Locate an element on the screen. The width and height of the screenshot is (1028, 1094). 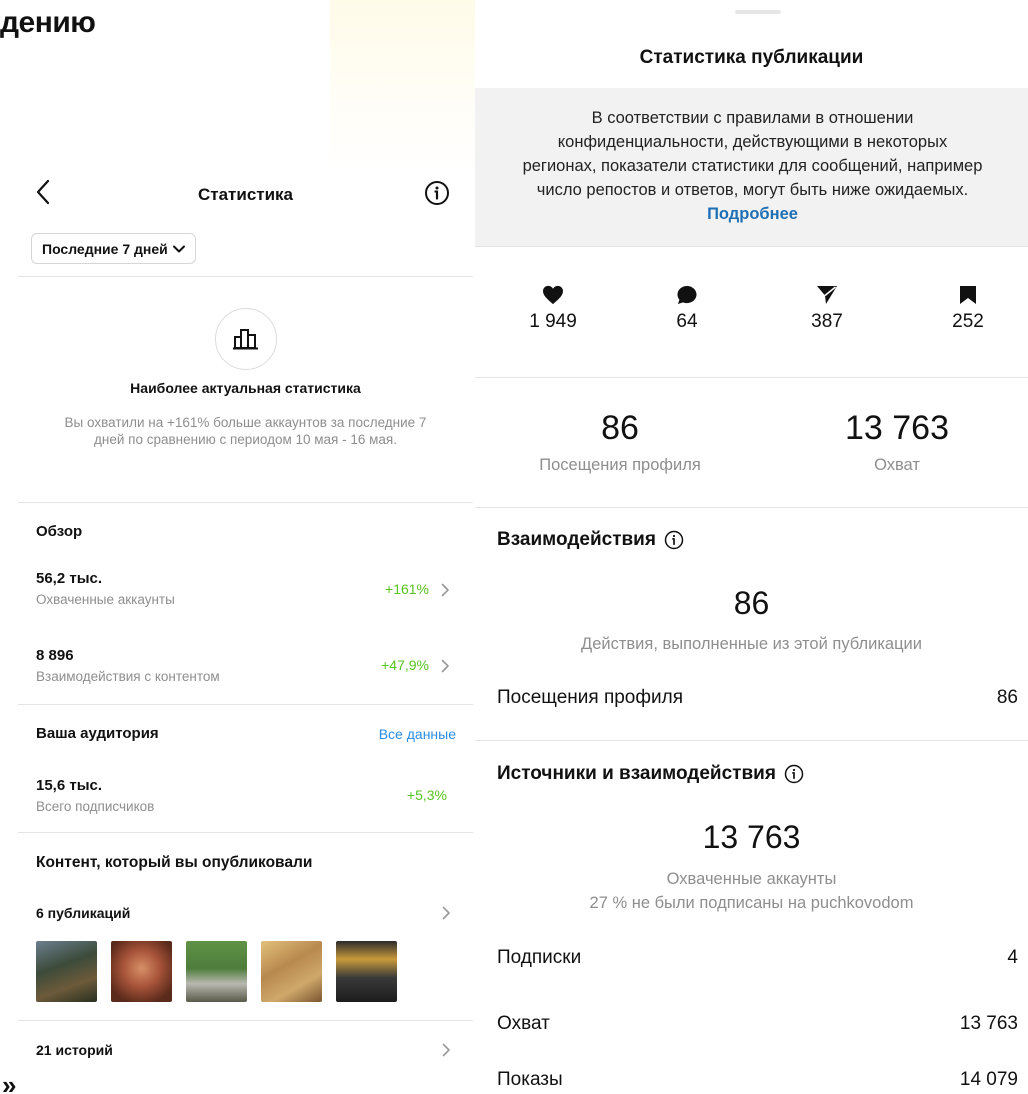
insight-title: Наиболее актуальная статистика is located at coordinates (245, 388).